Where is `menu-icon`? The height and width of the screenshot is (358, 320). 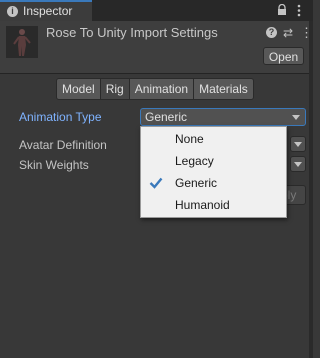 menu-icon is located at coordinates (299, 10).